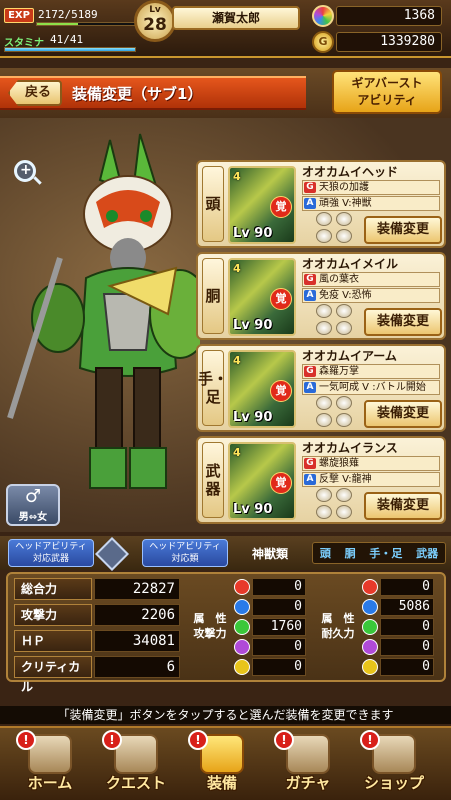 Image resolution: width=451 pixels, height=800 pixels. I want to click on bottom-nav: ! ホーム ! クエスト ! 装備 ! ガチャ ! ショップ, so click(225, 763).